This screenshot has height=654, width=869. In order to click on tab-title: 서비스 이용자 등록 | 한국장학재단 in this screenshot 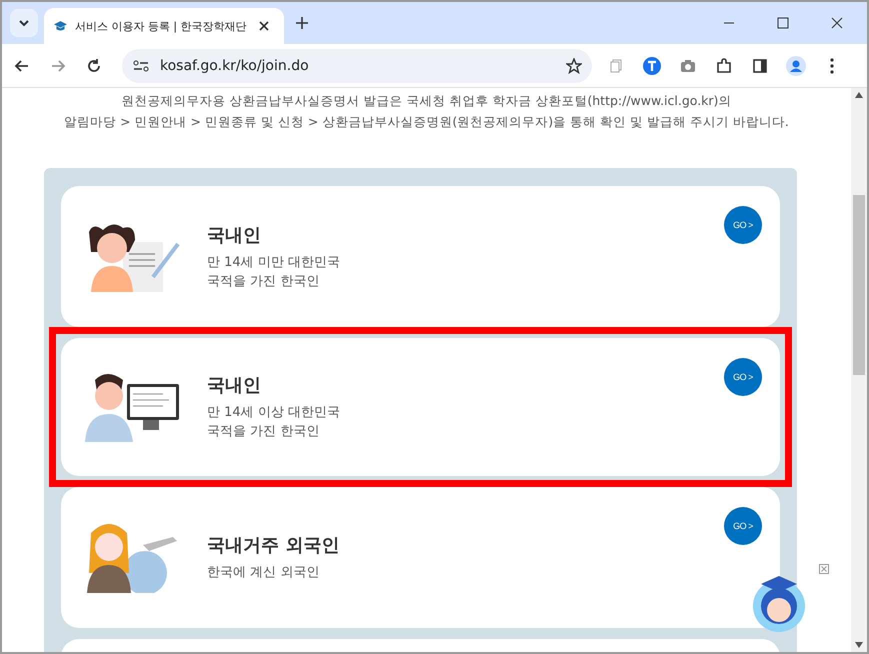, I will do `click(160, 26)`.